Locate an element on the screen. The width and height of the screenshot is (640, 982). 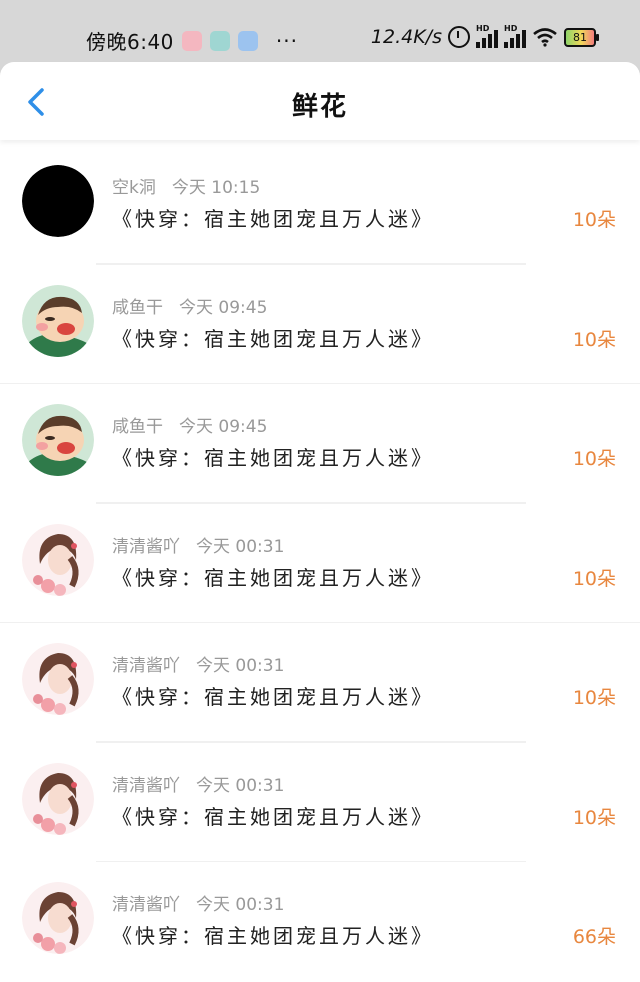
header: 鲜花 is located at coordinates (320, 101).